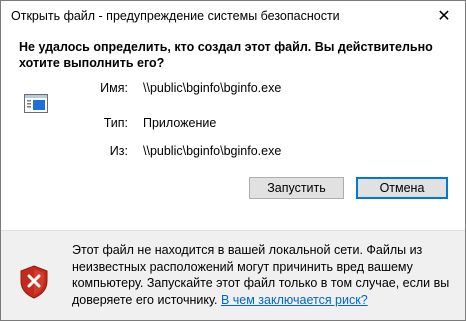 This screenshot has width=466, height=321. What do you see at coordinates (36, 103) in the screenshot?
I see `application-window-icon` at bounding box center [36, 103].